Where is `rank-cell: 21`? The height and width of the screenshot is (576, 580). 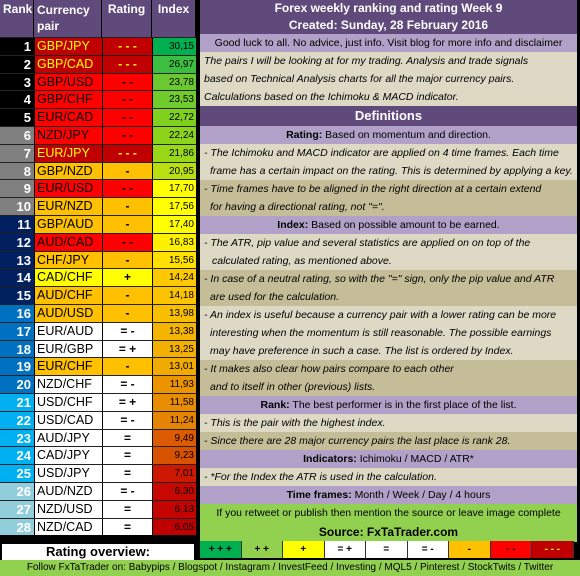
rank-cell: 21 is located at coordinates (17, 402).